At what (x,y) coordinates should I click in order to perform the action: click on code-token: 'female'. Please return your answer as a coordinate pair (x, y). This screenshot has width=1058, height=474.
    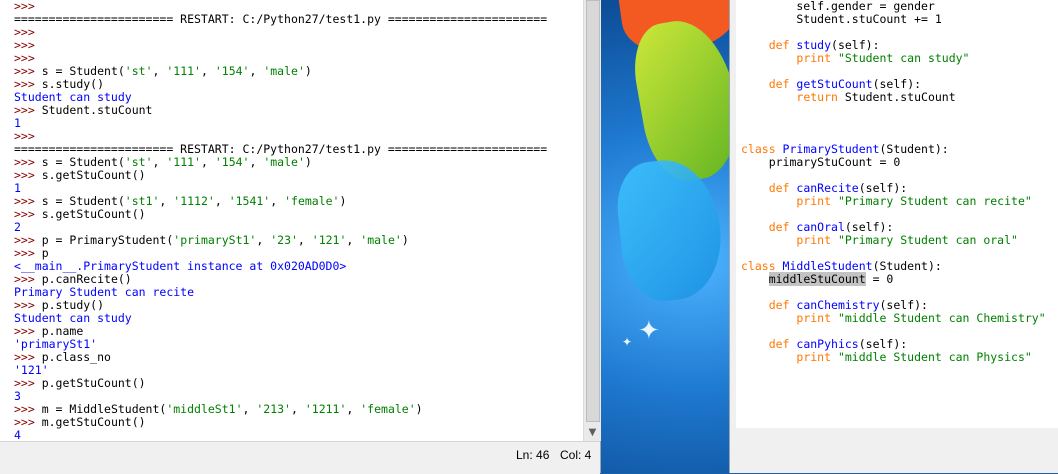
    Looking at the image, I should click on (312, 201).